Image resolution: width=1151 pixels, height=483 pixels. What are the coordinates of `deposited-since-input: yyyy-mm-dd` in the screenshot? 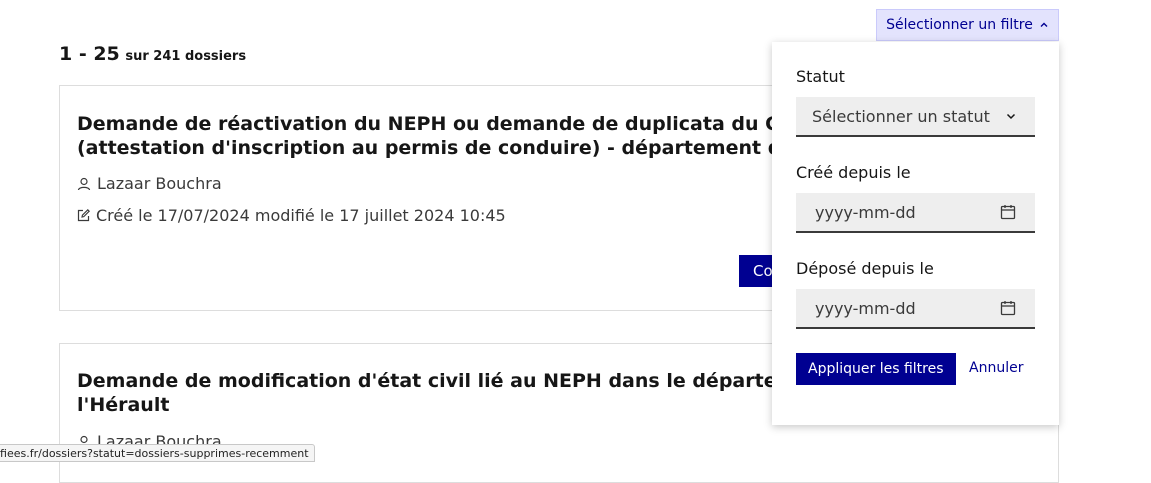 It's located at (915, 309).